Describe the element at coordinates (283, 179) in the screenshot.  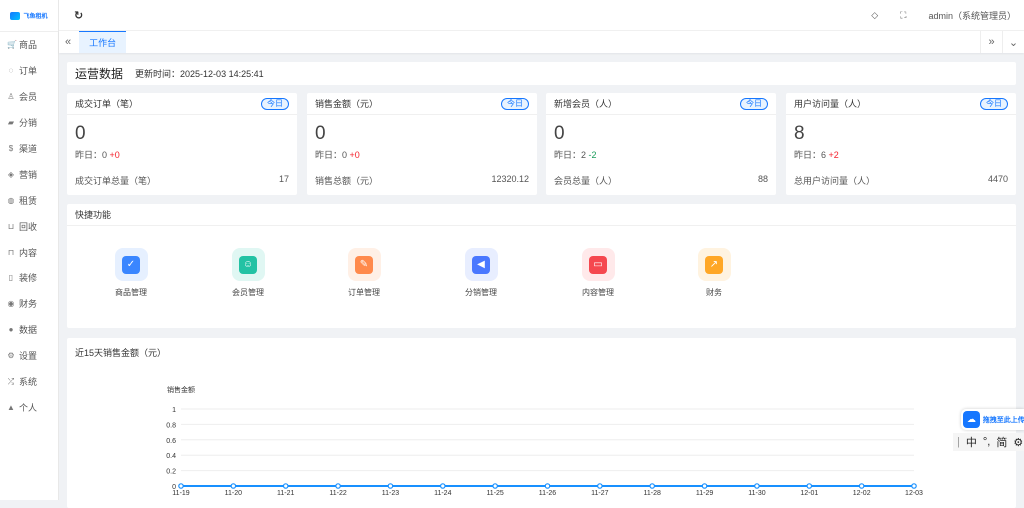
I see `total-value: 17` at that location.